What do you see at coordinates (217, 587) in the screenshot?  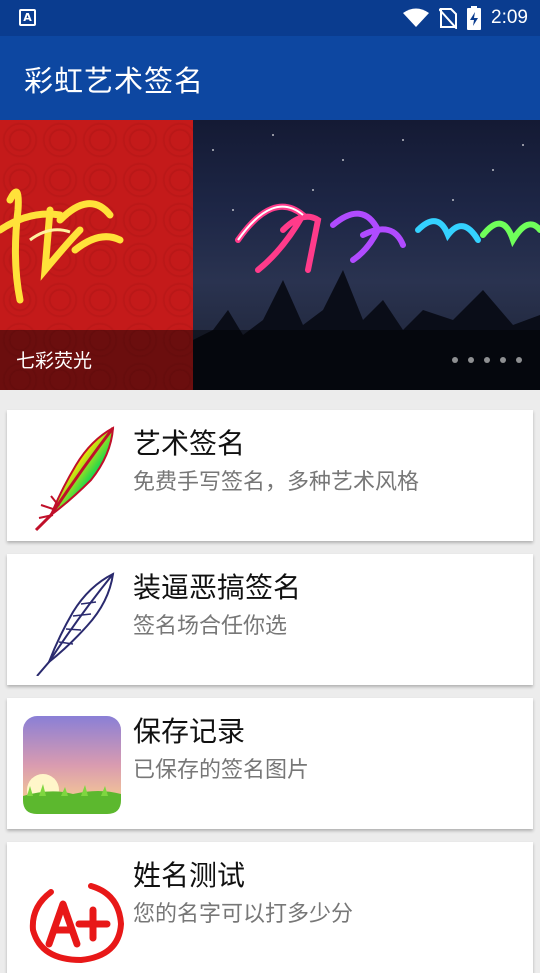 I see `card-title: 装逼恶搞签名` at bounding box center [217, 587].